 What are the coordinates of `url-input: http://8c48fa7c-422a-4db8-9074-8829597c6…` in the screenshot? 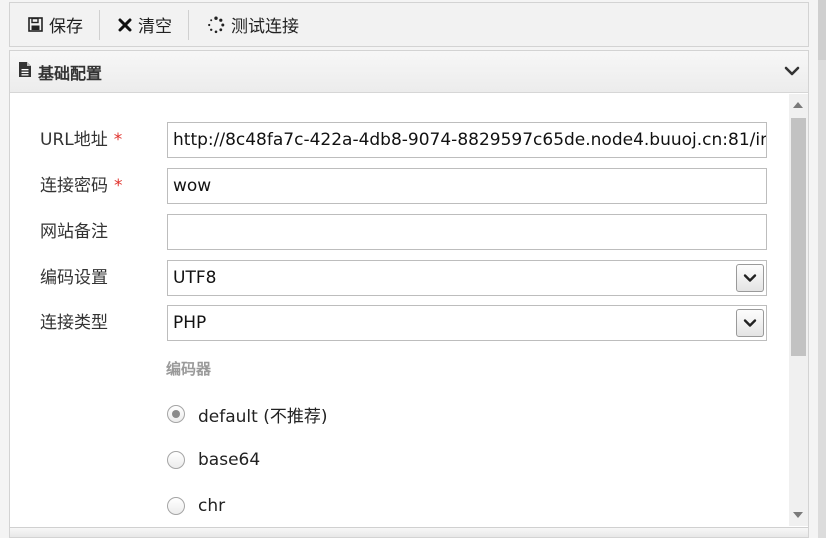 It's located at (467, 140).